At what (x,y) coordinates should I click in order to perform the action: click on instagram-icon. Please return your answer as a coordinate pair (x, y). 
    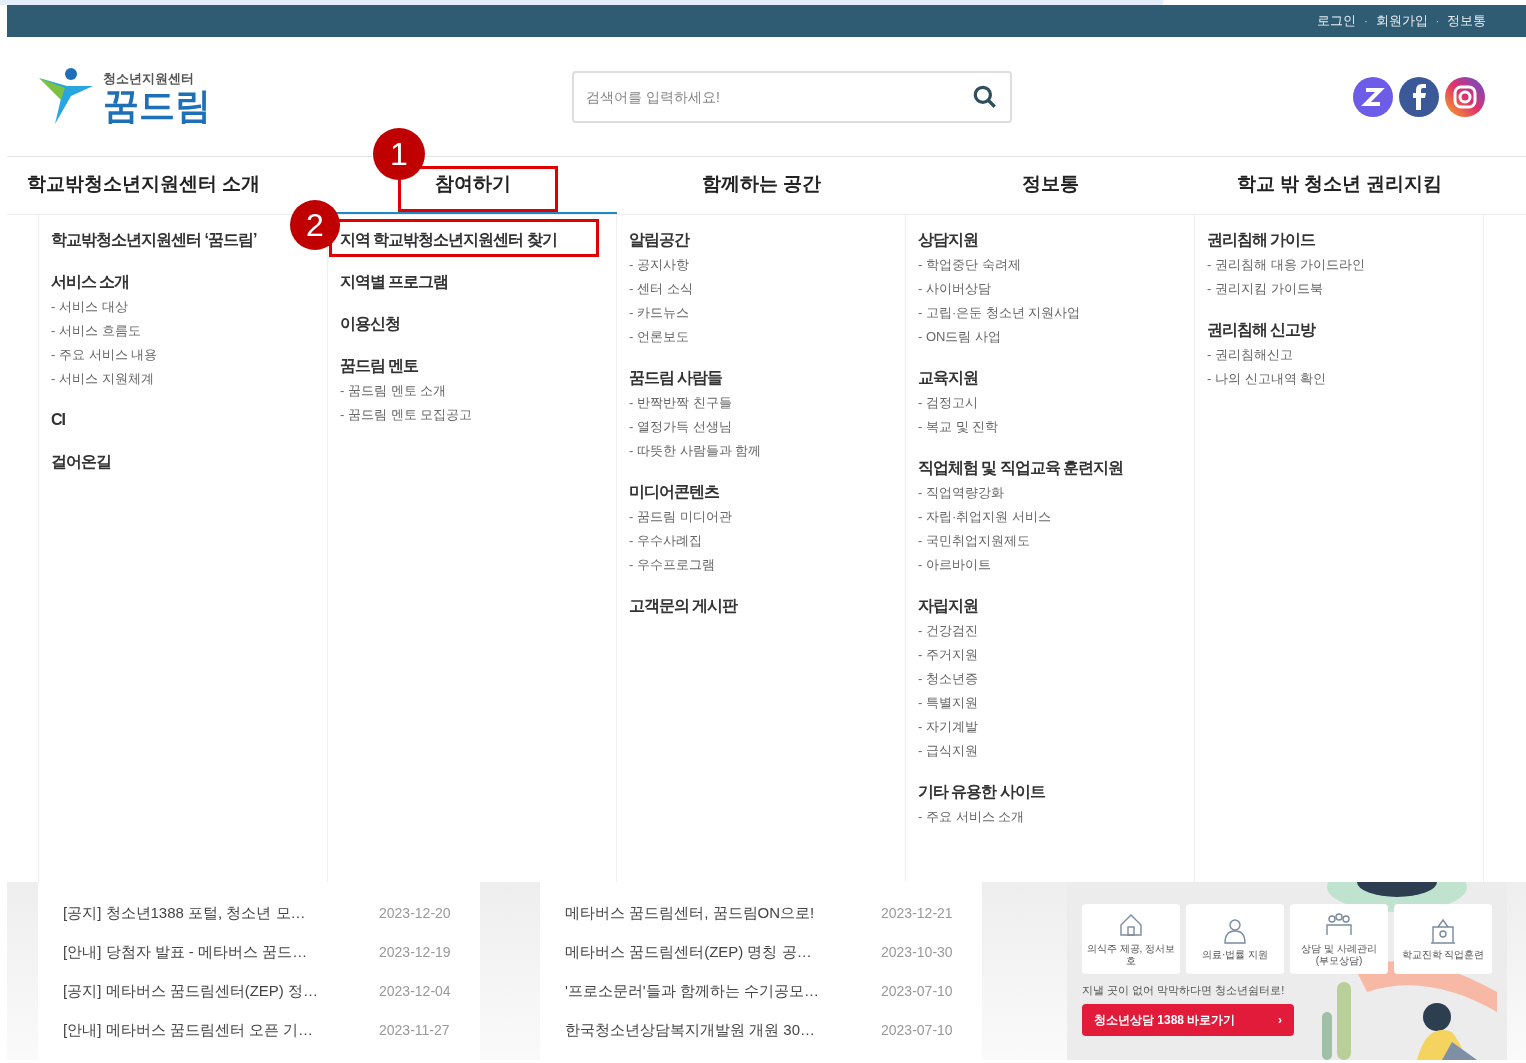
    Looking at the image, I should click on (1465, 96).